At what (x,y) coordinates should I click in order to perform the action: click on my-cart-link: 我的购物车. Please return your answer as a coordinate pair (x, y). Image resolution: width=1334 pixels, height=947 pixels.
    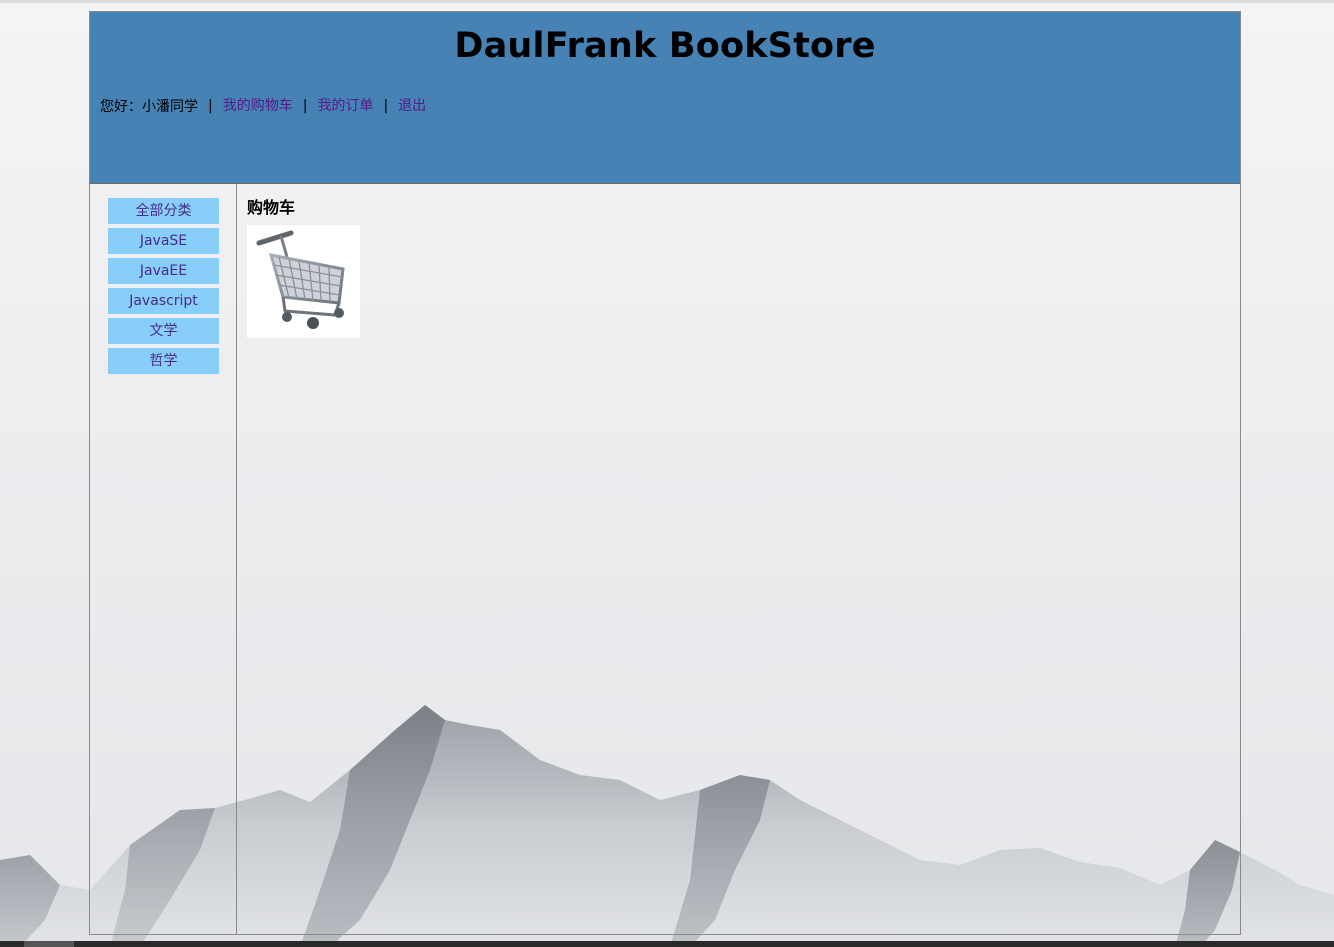
    Looking at the image, I should click on (258, 106).